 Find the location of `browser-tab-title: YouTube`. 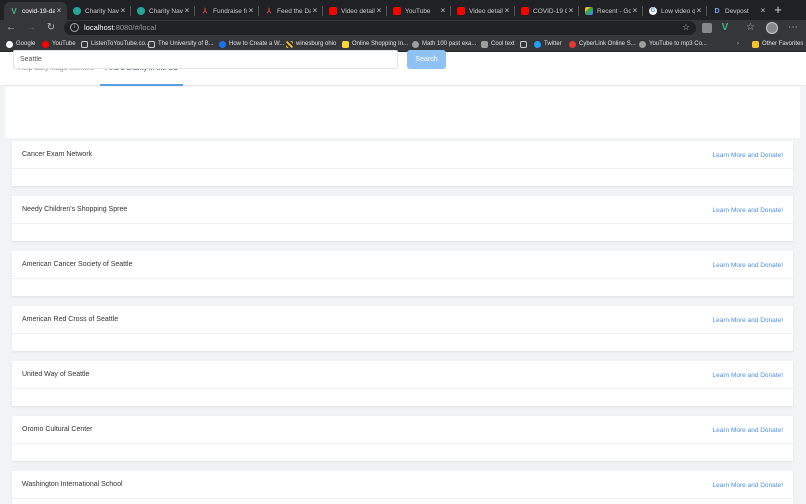

browser-tab-title: YouTube is located at coordinates (418, 11).